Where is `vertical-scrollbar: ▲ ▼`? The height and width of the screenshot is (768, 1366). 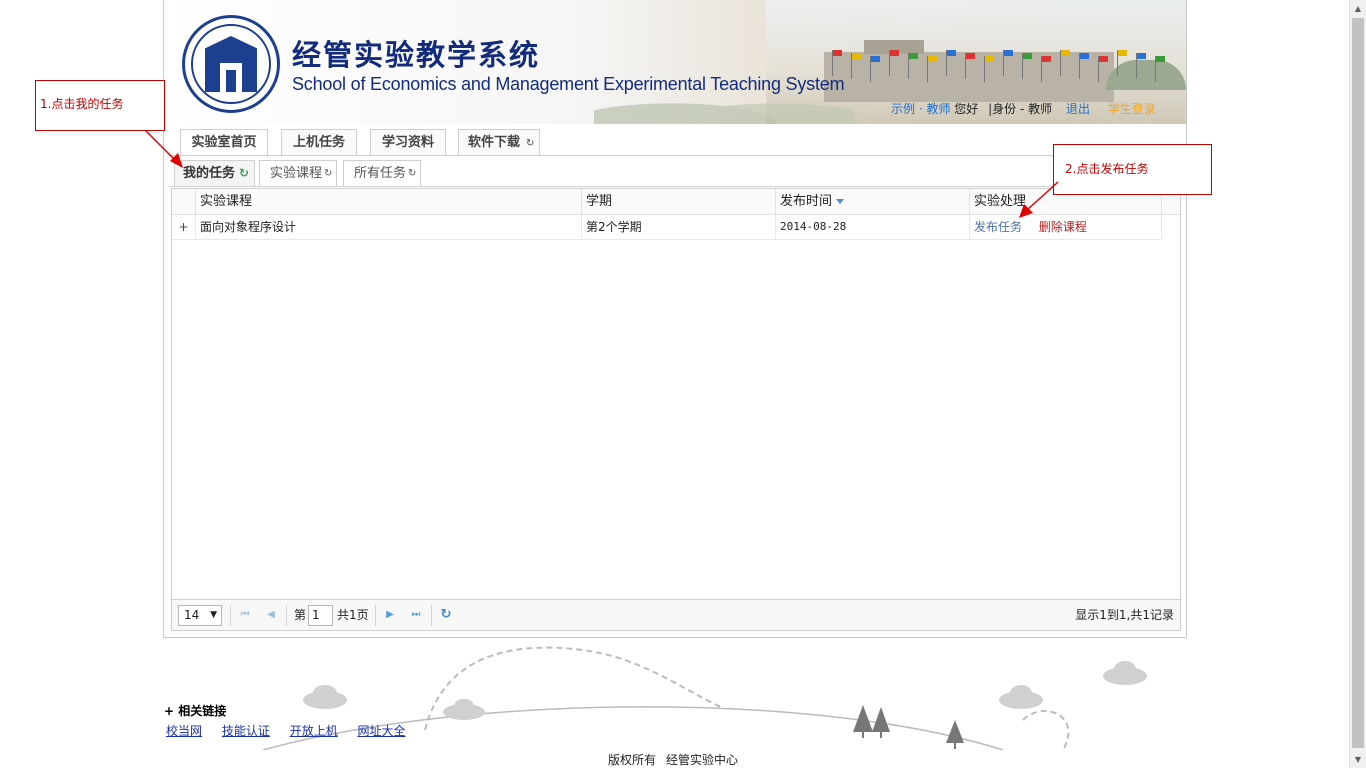
vertical-scrollbar: ▲ ▼ is located at coordinates (1357, 384).